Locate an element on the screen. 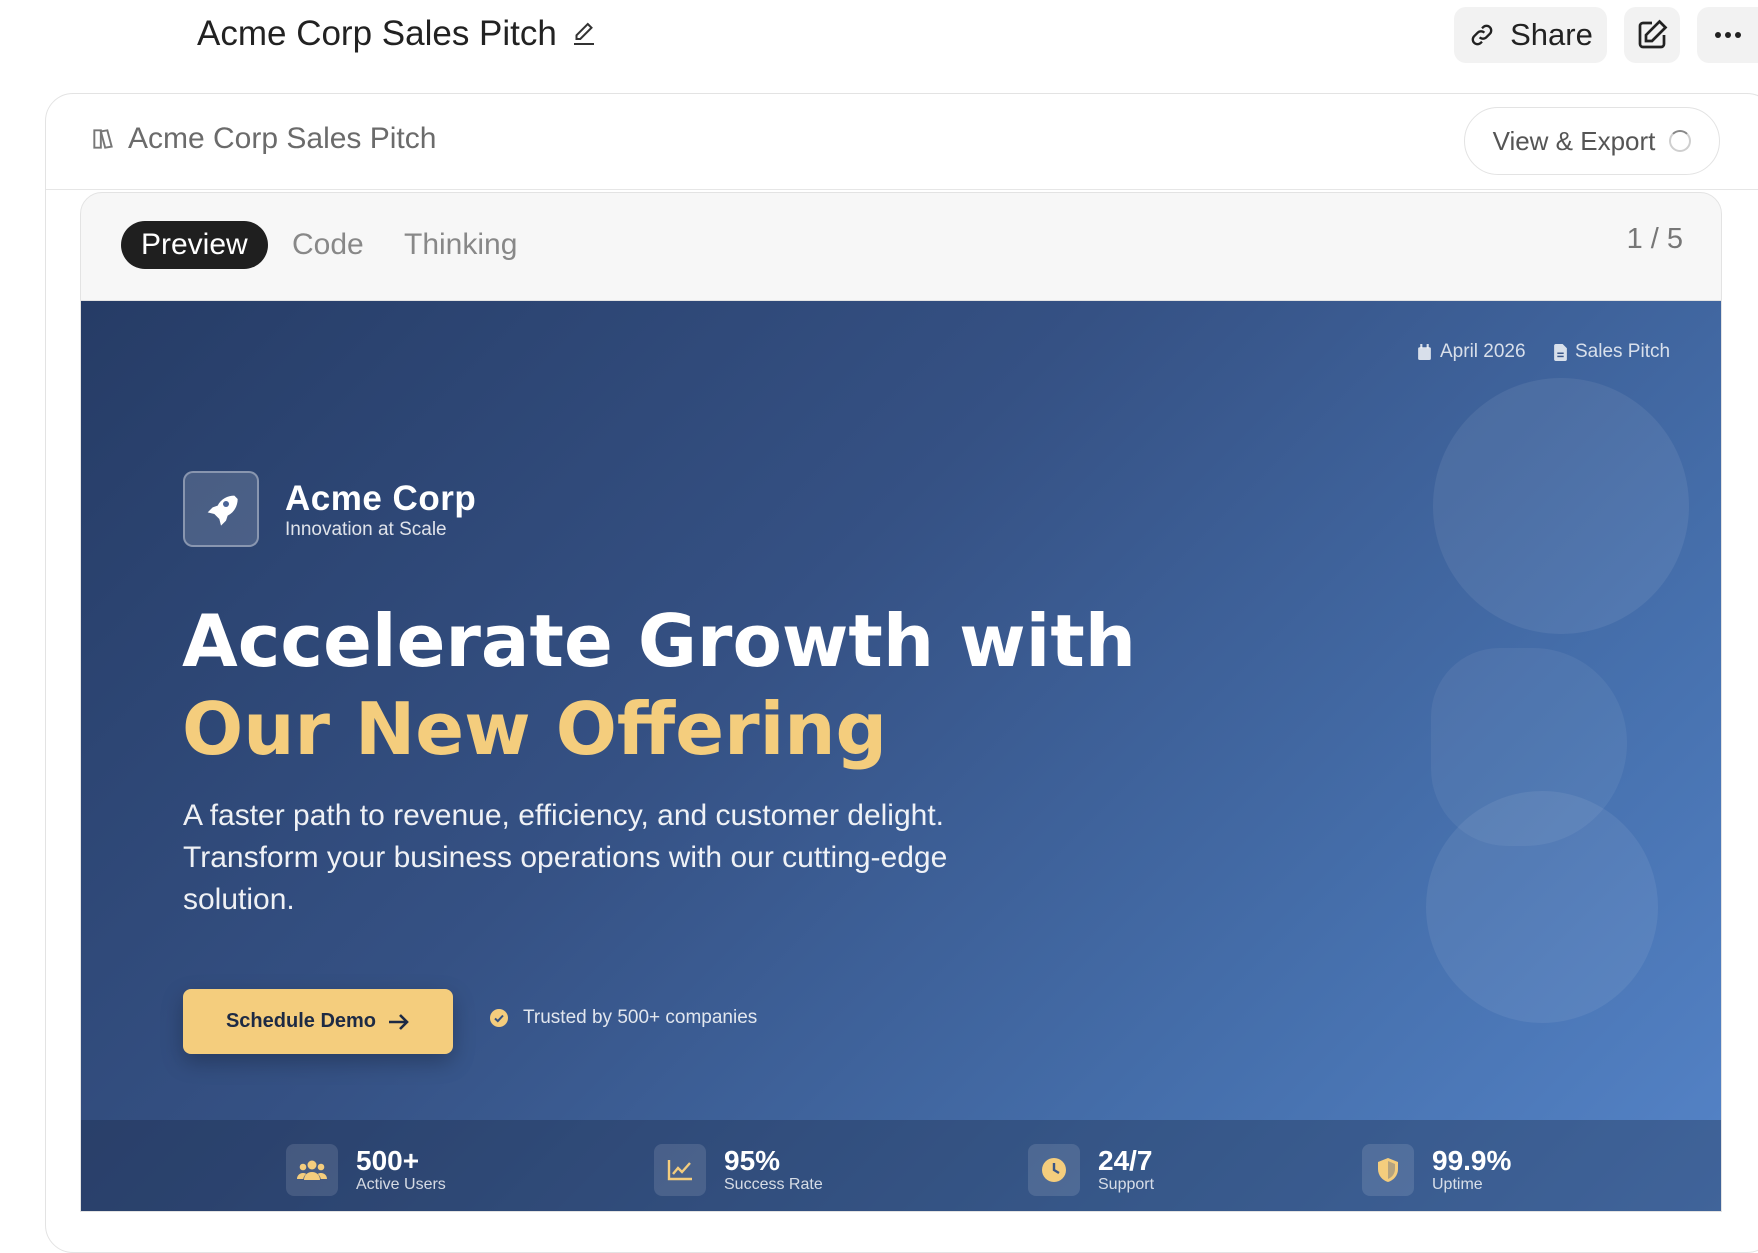 The width and height of the screenshot is (1758, 1253). stat-label: Active Users is located at coordinates (401, 1184).